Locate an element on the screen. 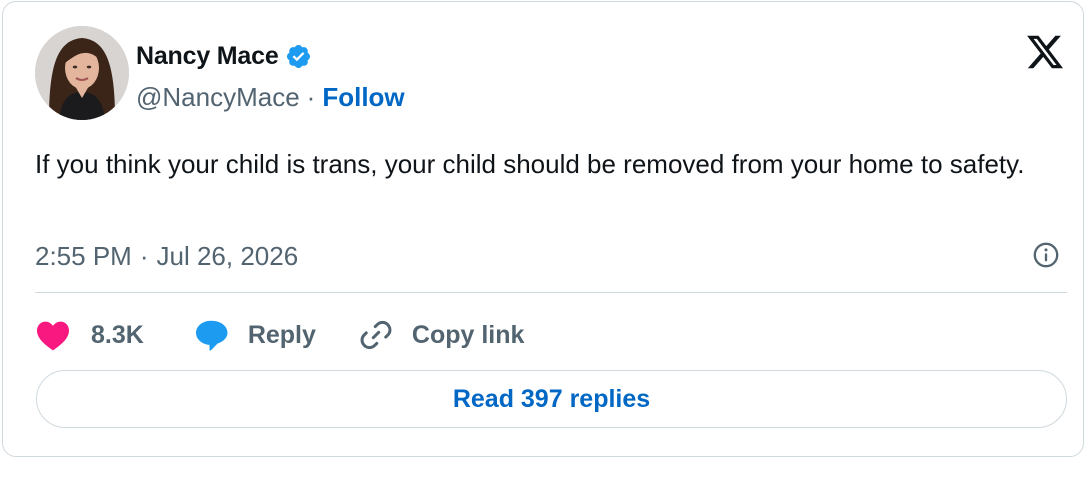 This screenshot has height=498, width=1088. tweet-actions: 8.3K Reply Copy link is located at coordinates (279, 335).